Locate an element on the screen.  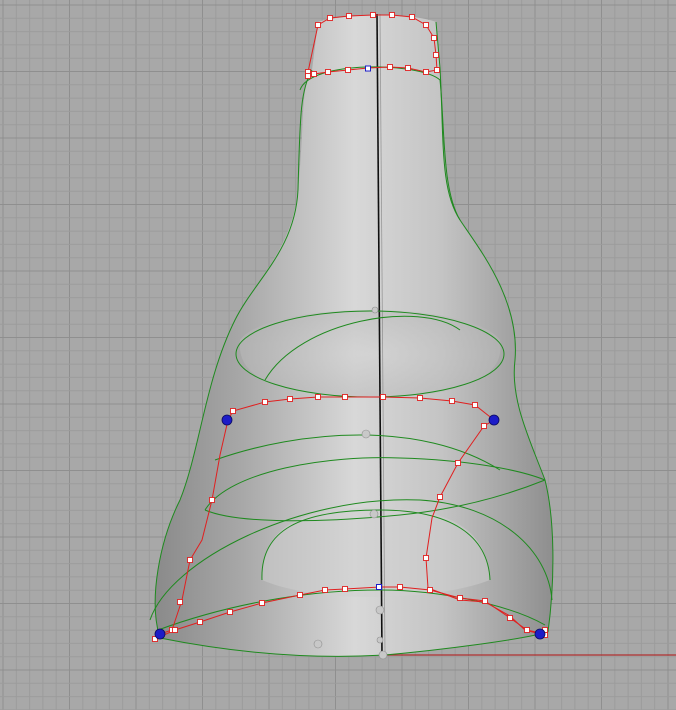
surface-interior-highlight is located at coordinates (370, 354).